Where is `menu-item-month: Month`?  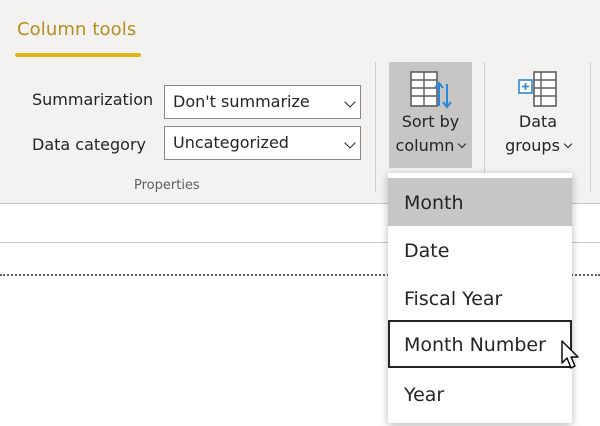 menu-item-month: Month is located at coordinates (480, 202).